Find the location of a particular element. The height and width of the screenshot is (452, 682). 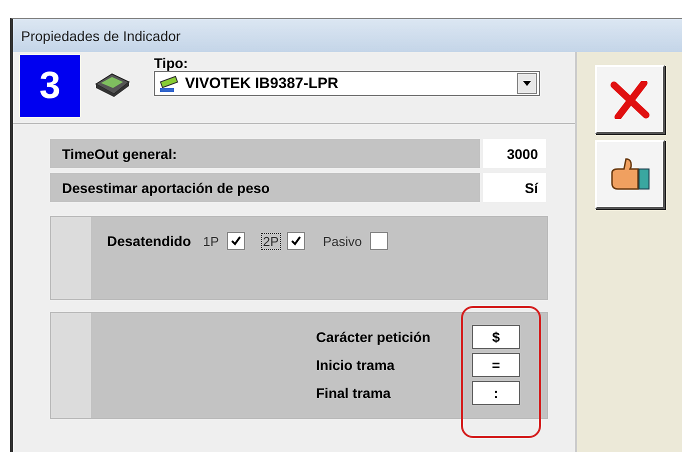

frame-label: Final trama is located at coordinates (354, 393).